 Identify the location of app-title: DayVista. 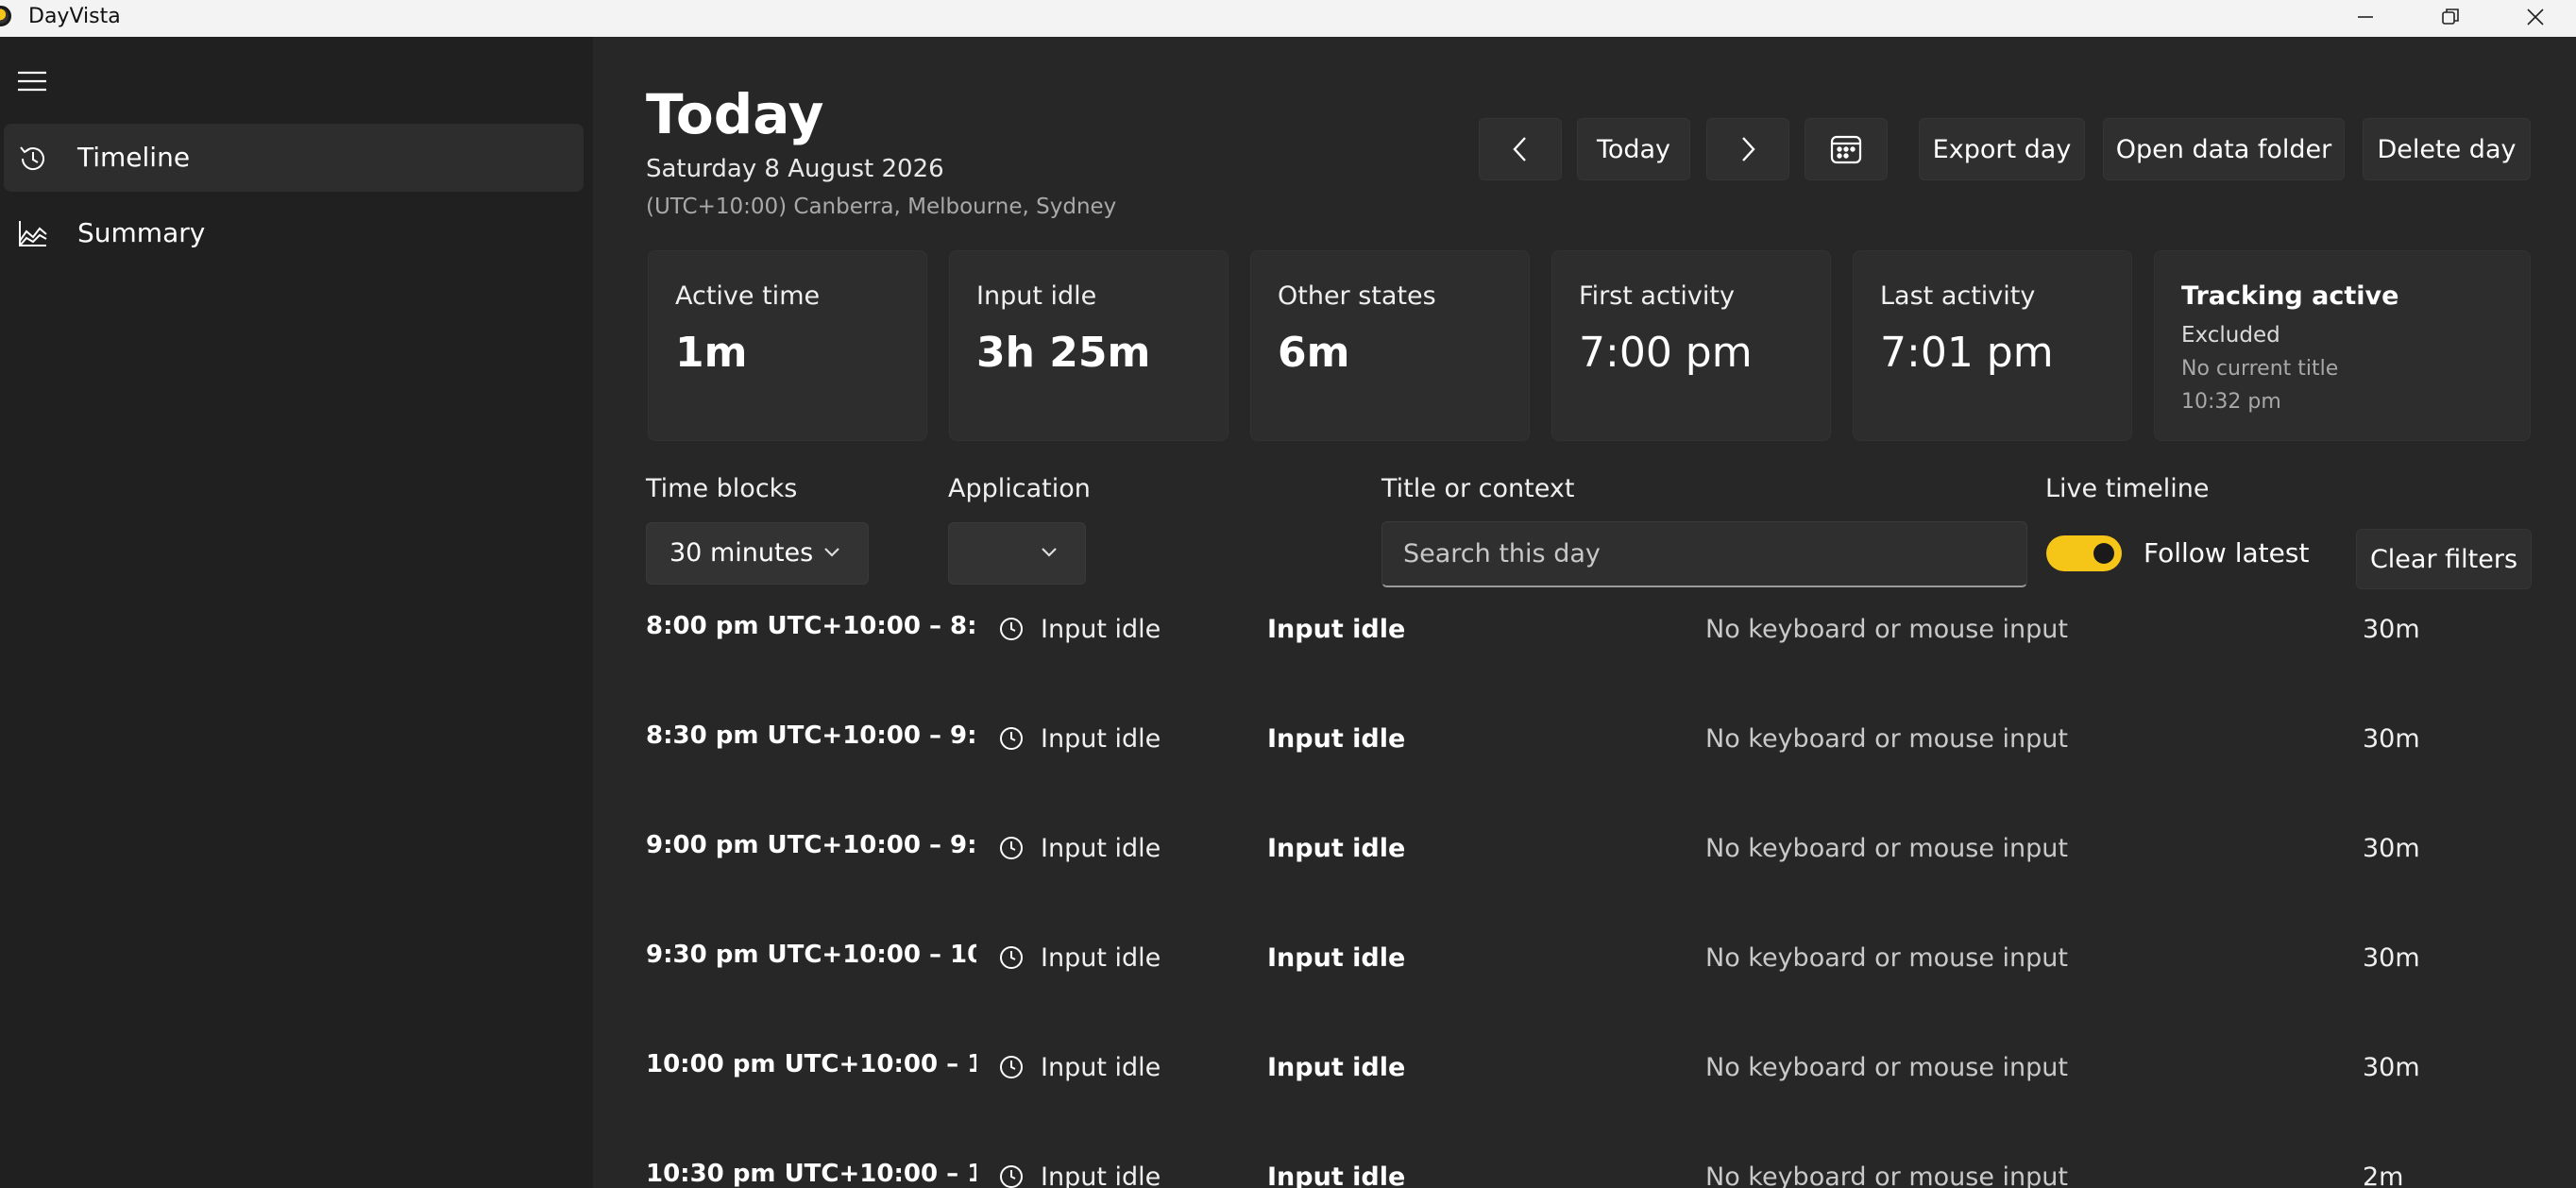
(74, 16).